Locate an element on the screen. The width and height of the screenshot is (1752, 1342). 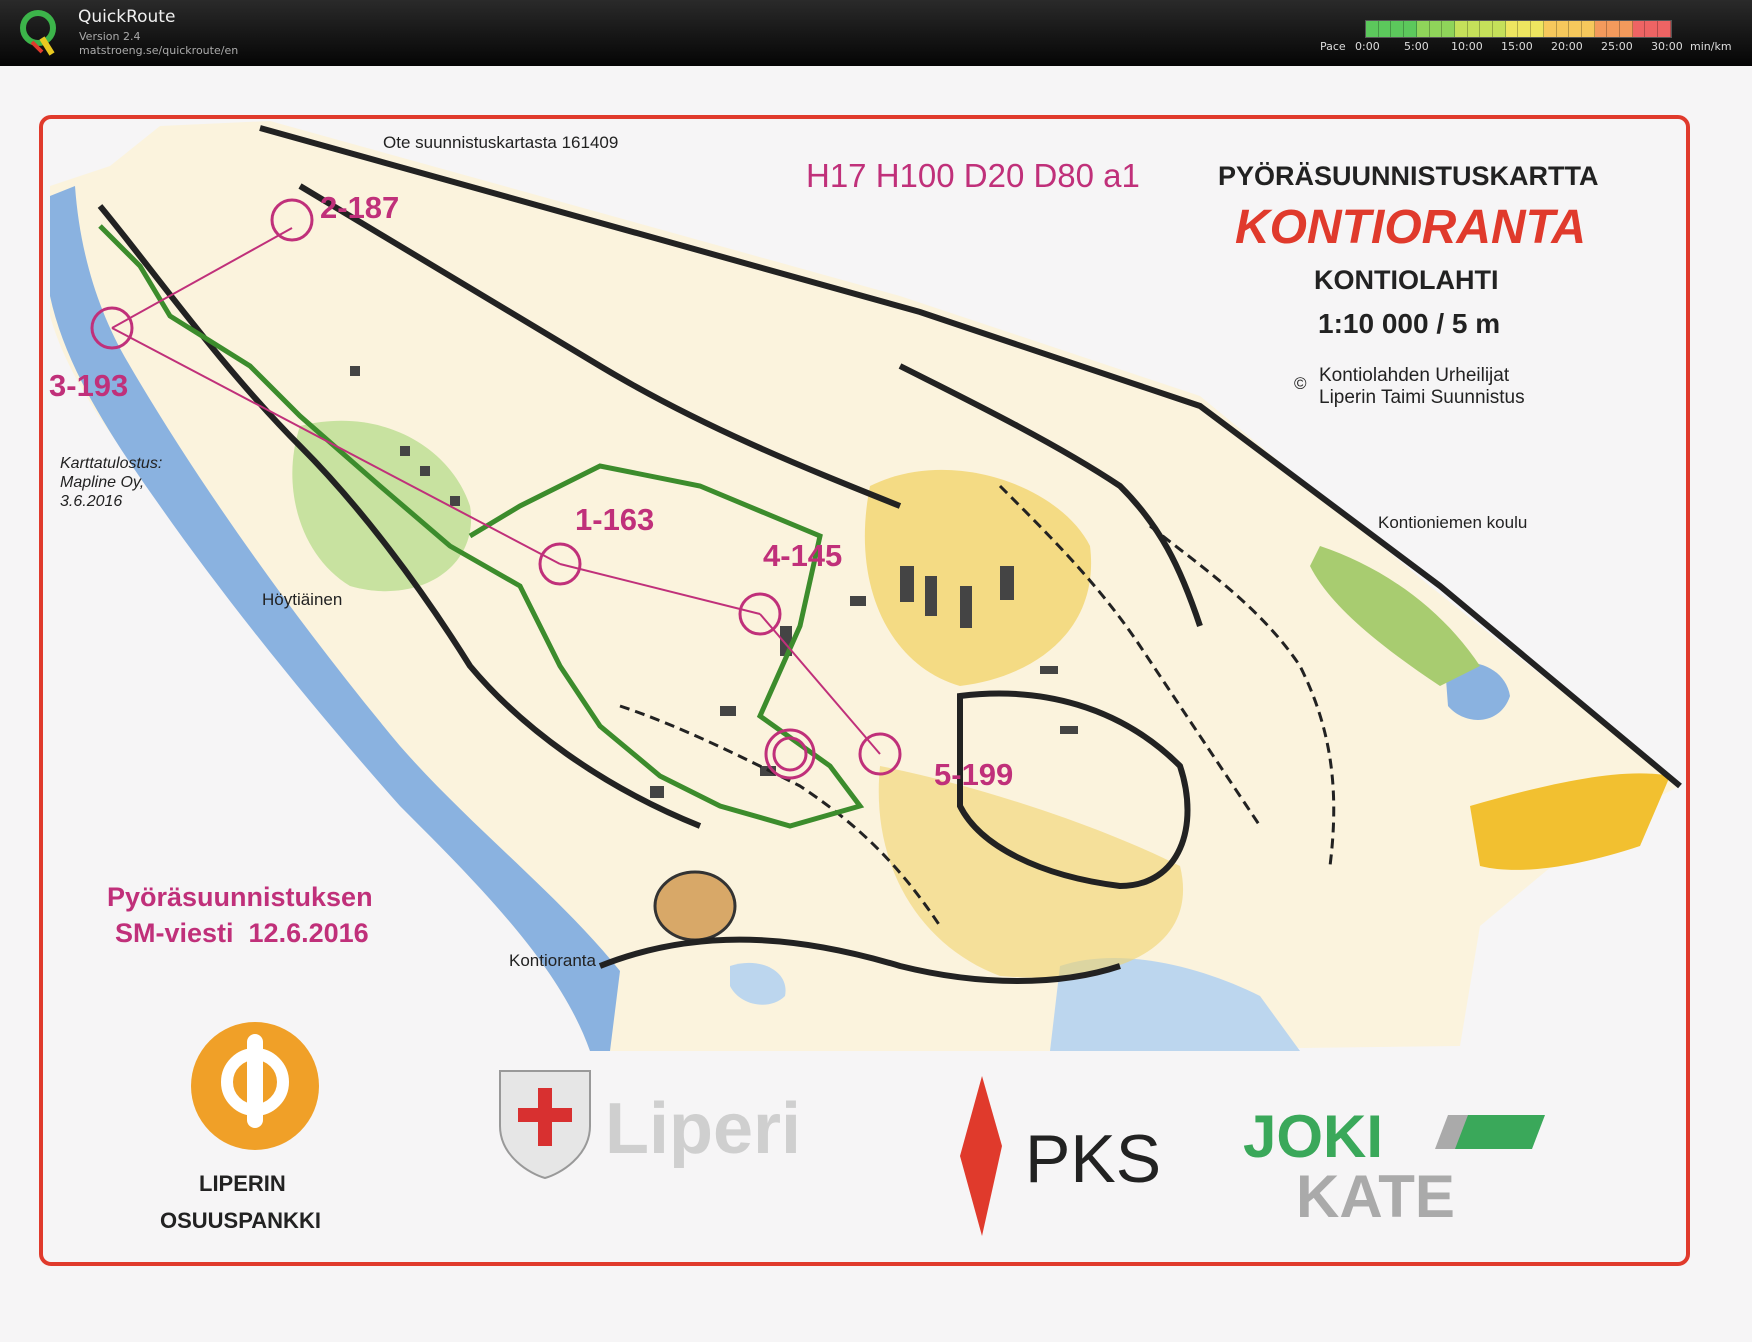
control-label: 4-145 is located at coordinates (803, 555).